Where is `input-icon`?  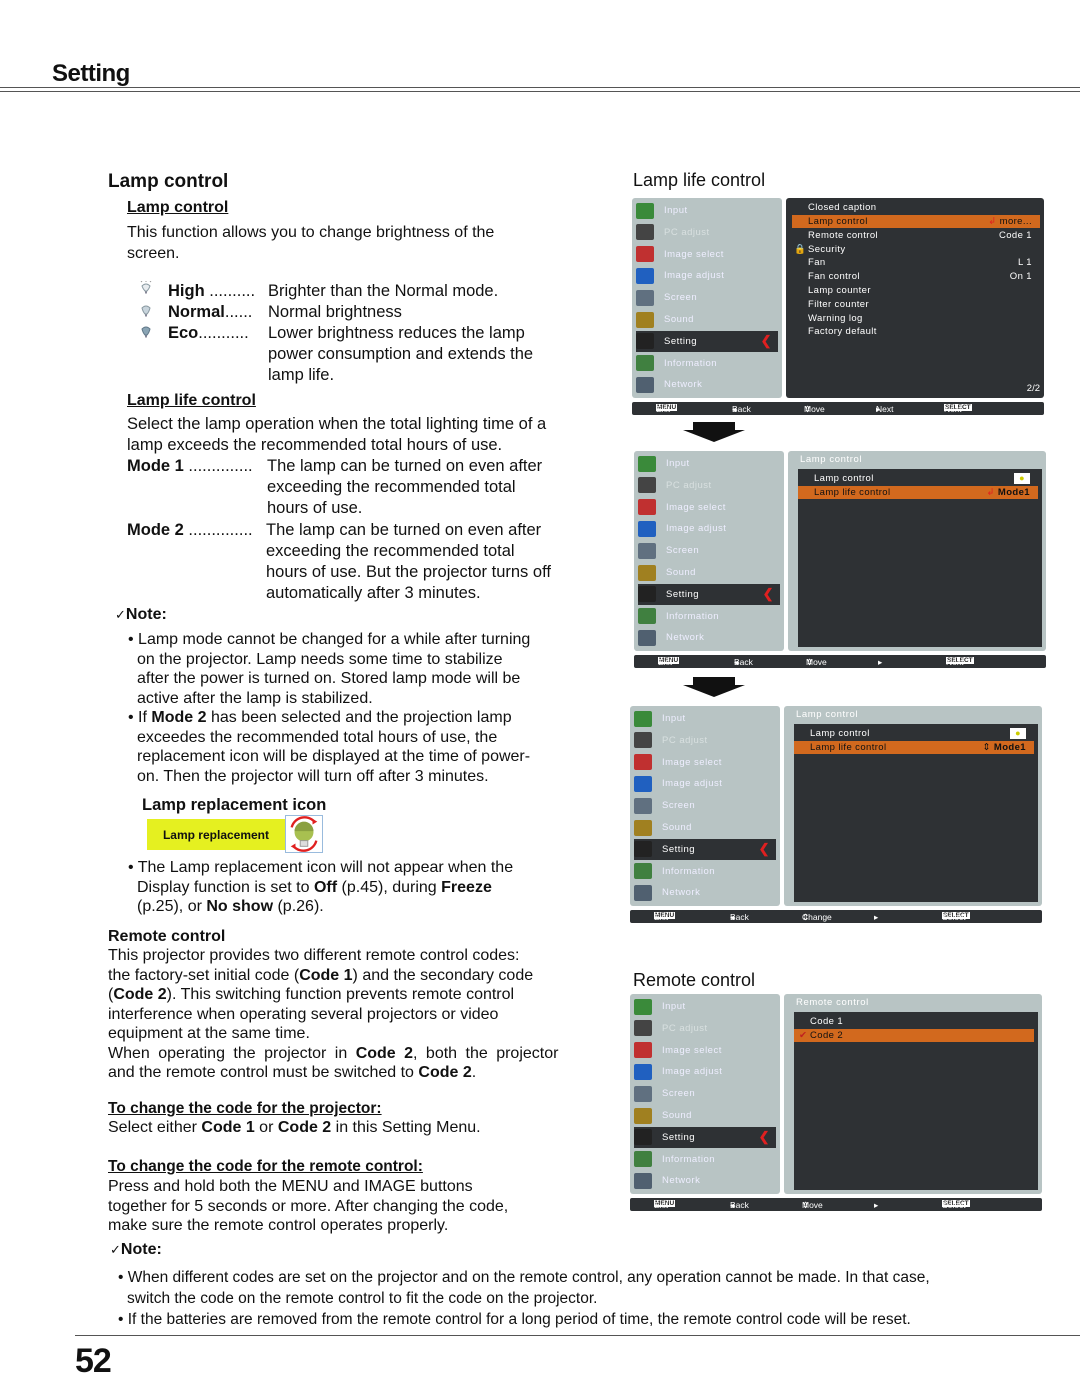 input-icon is located at coordinates (643, 718).